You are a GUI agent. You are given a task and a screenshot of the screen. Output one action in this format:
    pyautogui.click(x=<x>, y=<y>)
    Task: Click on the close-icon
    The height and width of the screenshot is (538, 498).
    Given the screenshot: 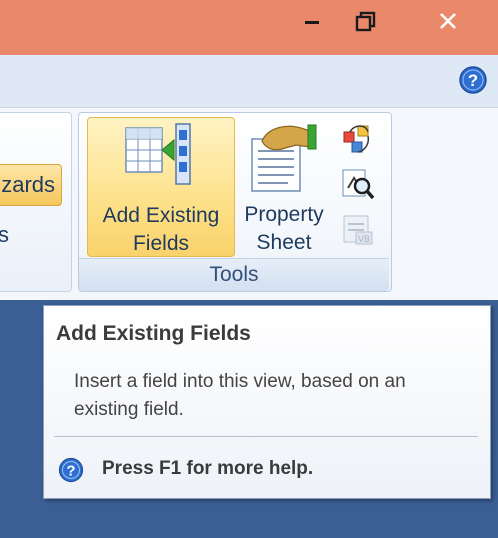 What is the action you would take?
    pyautogui.click(x=447, y=21)
    